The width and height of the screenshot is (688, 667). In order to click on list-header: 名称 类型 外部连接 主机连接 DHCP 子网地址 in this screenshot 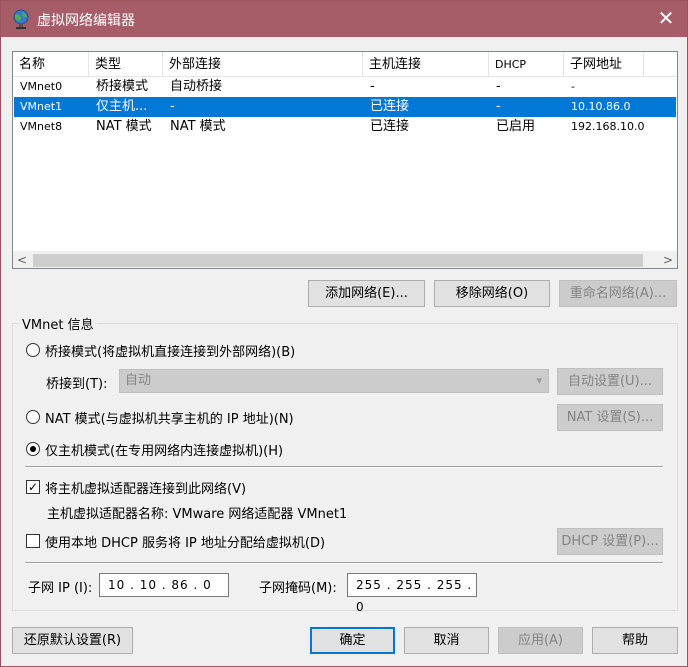, I will do `click(345, 64)`.